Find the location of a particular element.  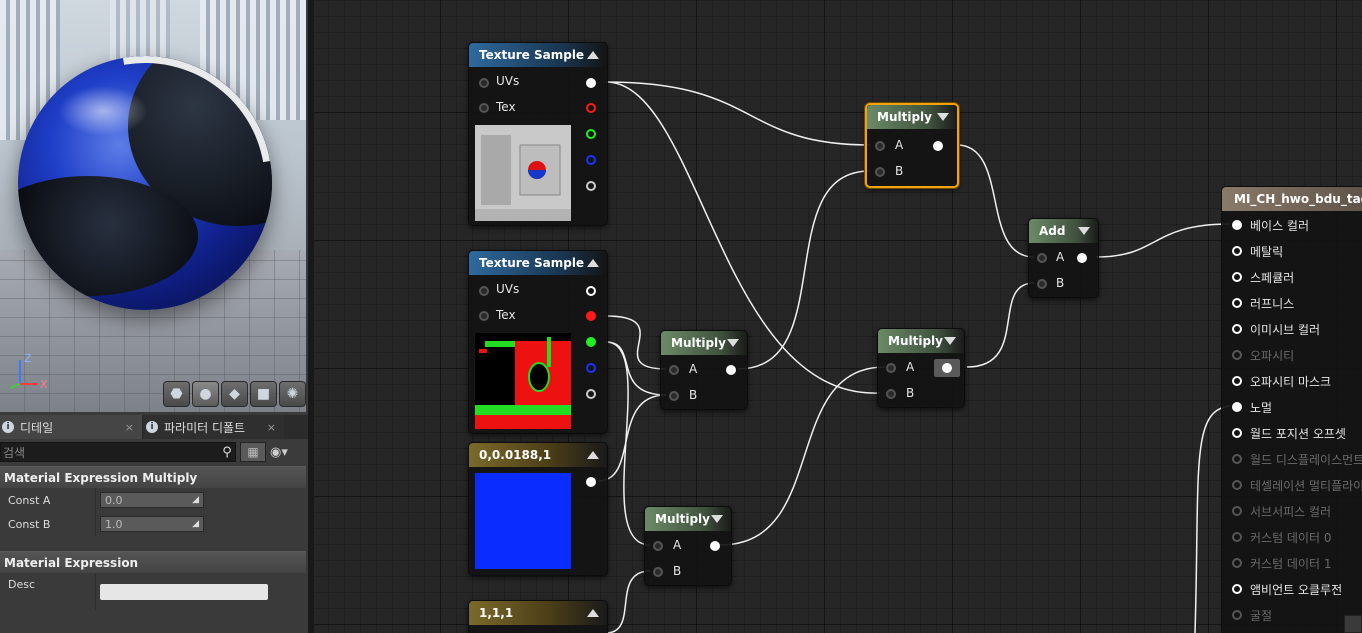

tab-details: i 디테일 × is located at coordinates (71, 427).